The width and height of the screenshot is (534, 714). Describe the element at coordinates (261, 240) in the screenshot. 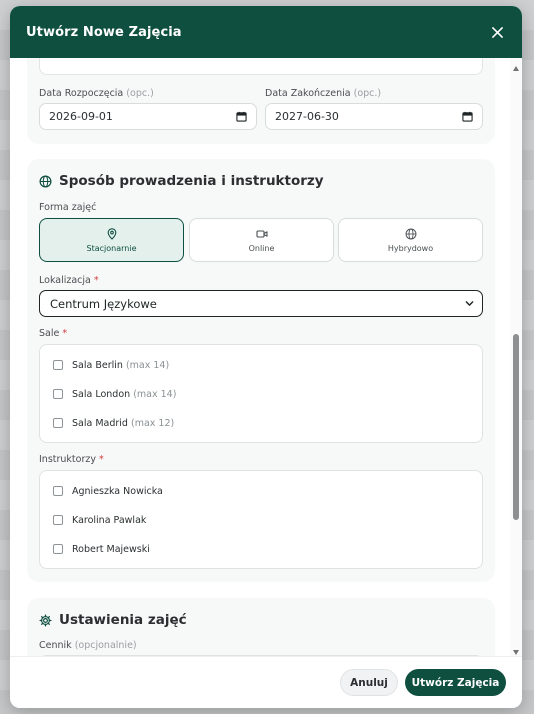

I see `mode-option-online: Online` at that location.